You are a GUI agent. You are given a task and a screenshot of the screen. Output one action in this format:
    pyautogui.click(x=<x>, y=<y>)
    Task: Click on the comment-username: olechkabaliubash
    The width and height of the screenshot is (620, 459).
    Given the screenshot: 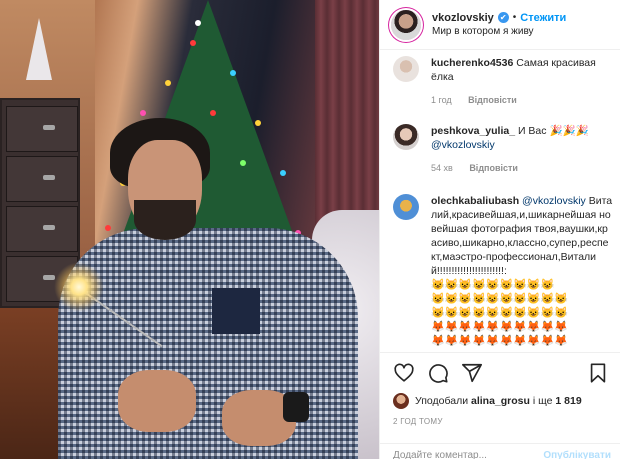 What is the action you would take?
    pyautogui.click(x=475, y=201)
    